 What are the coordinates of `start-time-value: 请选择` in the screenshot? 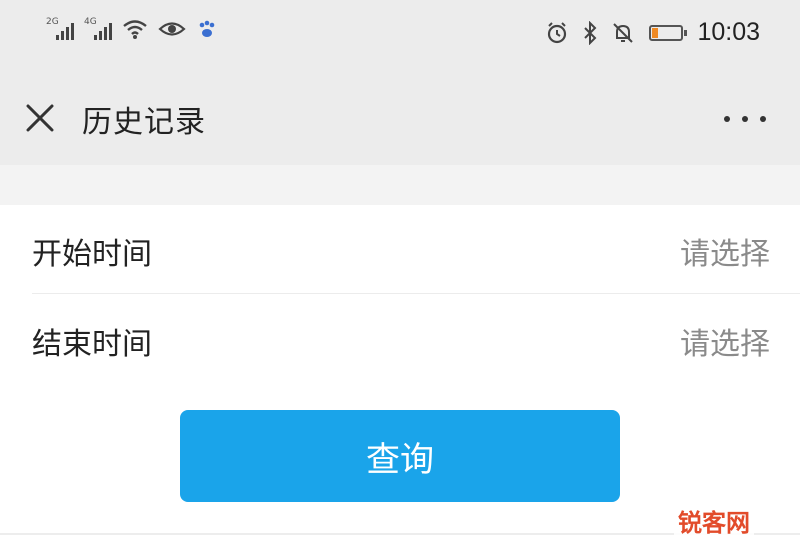 It's located at (725, 251).